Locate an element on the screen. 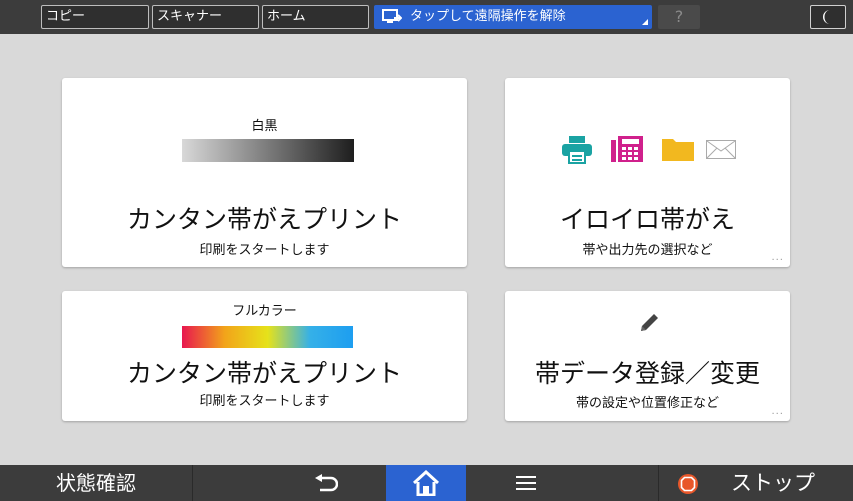  various-title: イロイロ帯がえ is located at coordinates (647, 219).